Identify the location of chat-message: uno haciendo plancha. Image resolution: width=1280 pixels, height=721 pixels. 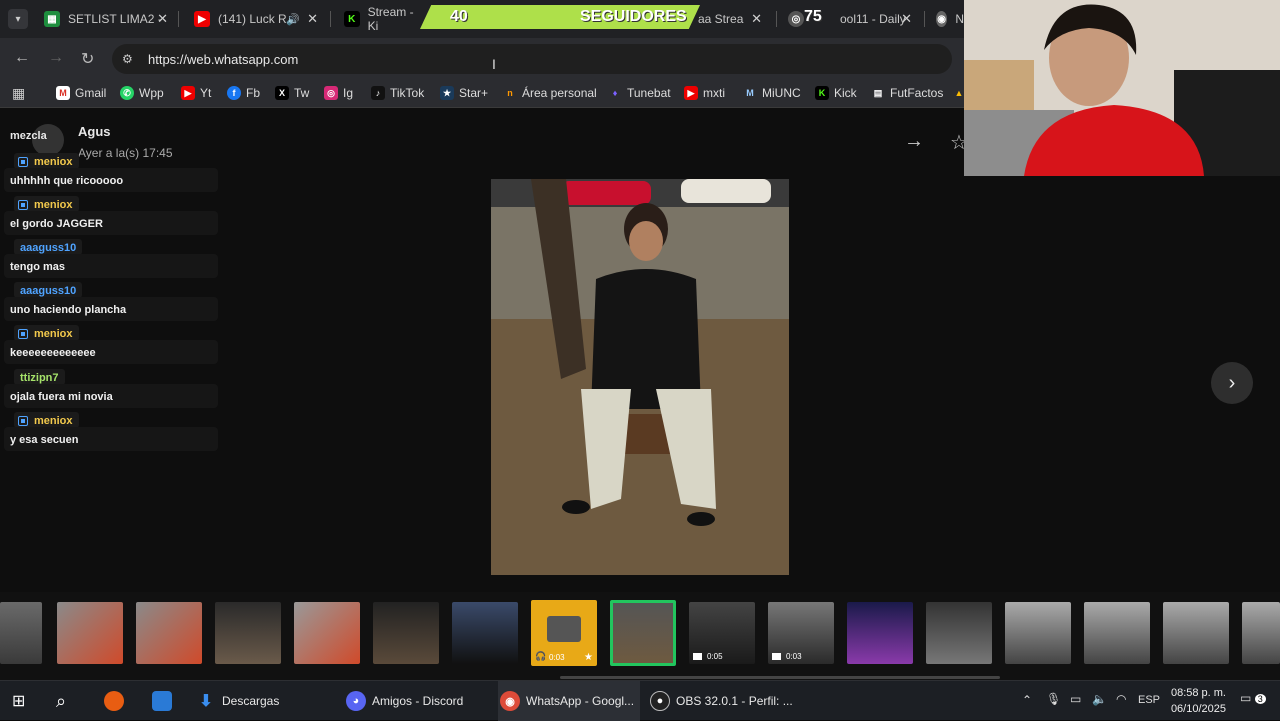
(111, 309).